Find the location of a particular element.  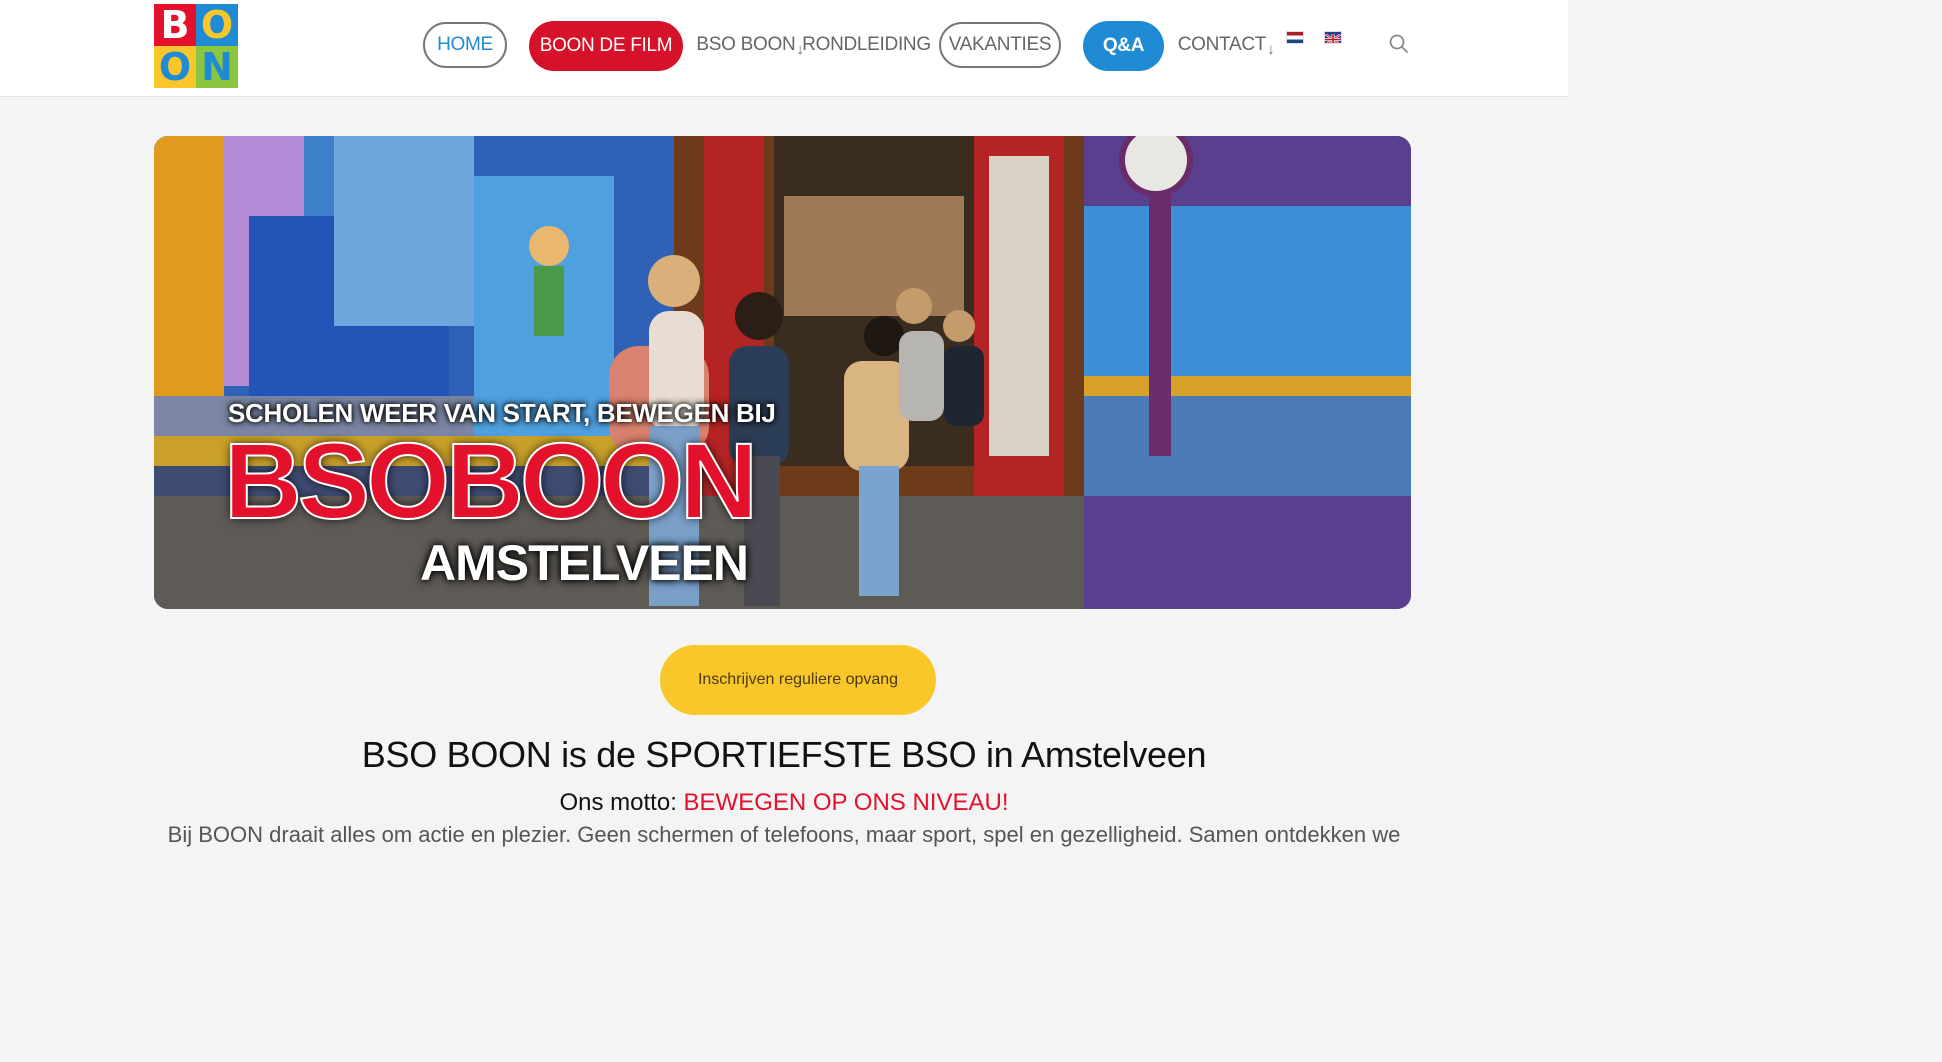

nav-film-label: BOON DE FILM is located at coordinates (606, 45).